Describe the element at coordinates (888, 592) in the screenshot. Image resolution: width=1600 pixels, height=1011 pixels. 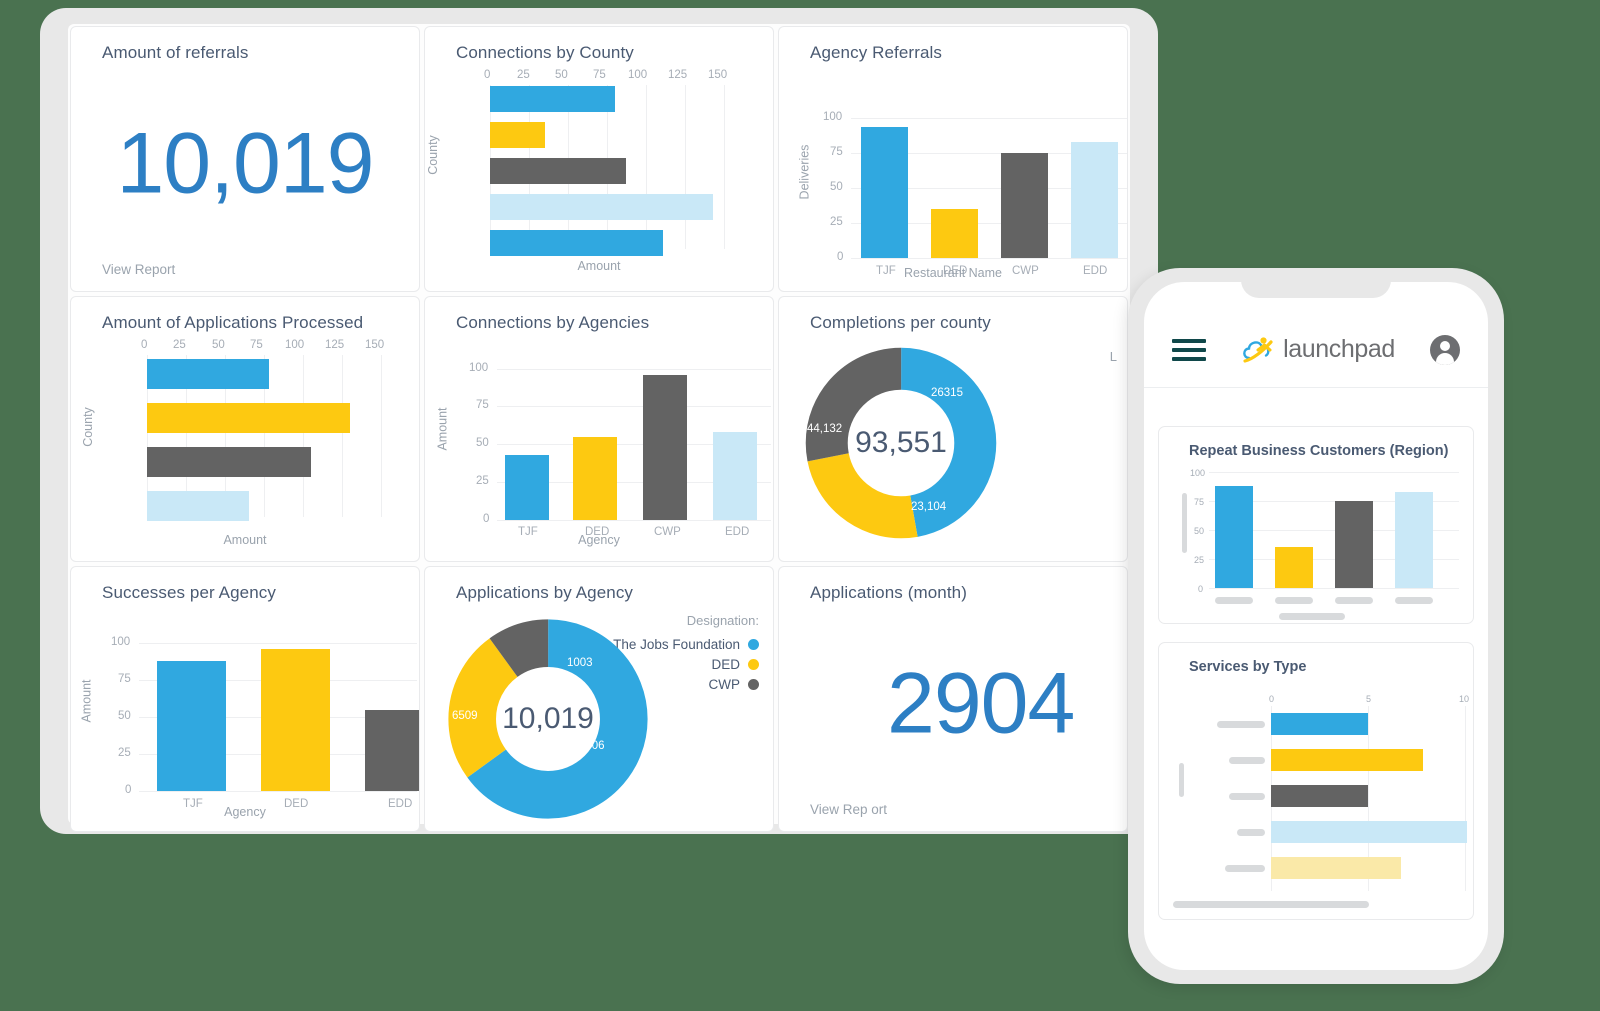
I see `card-title: Applications (month)` at that location.